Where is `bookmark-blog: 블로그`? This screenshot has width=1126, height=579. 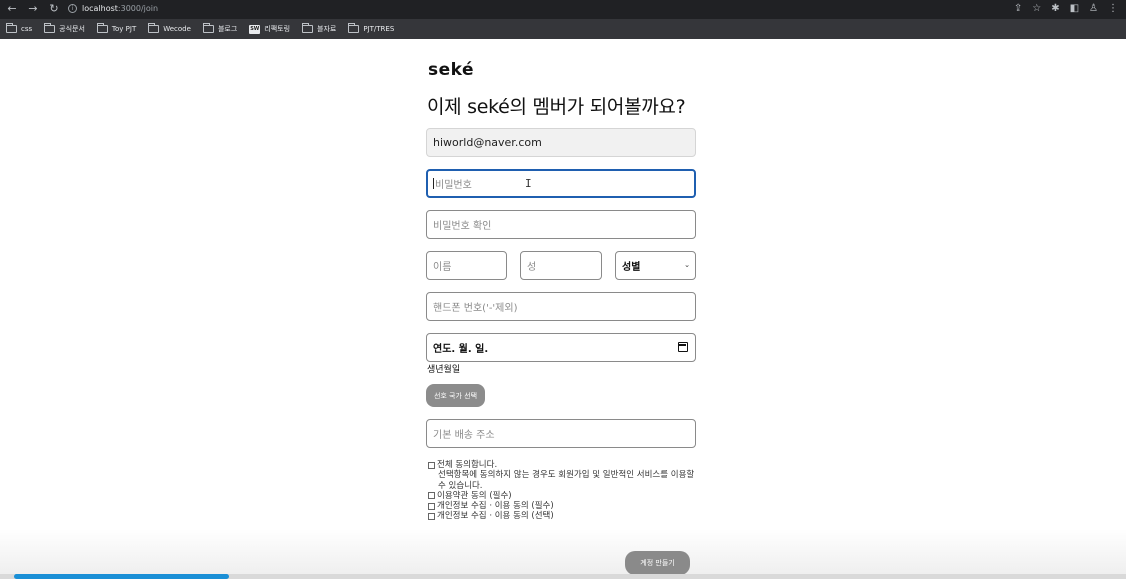 bookmark-blog: 블로그 is located at coordinates (220, 28).